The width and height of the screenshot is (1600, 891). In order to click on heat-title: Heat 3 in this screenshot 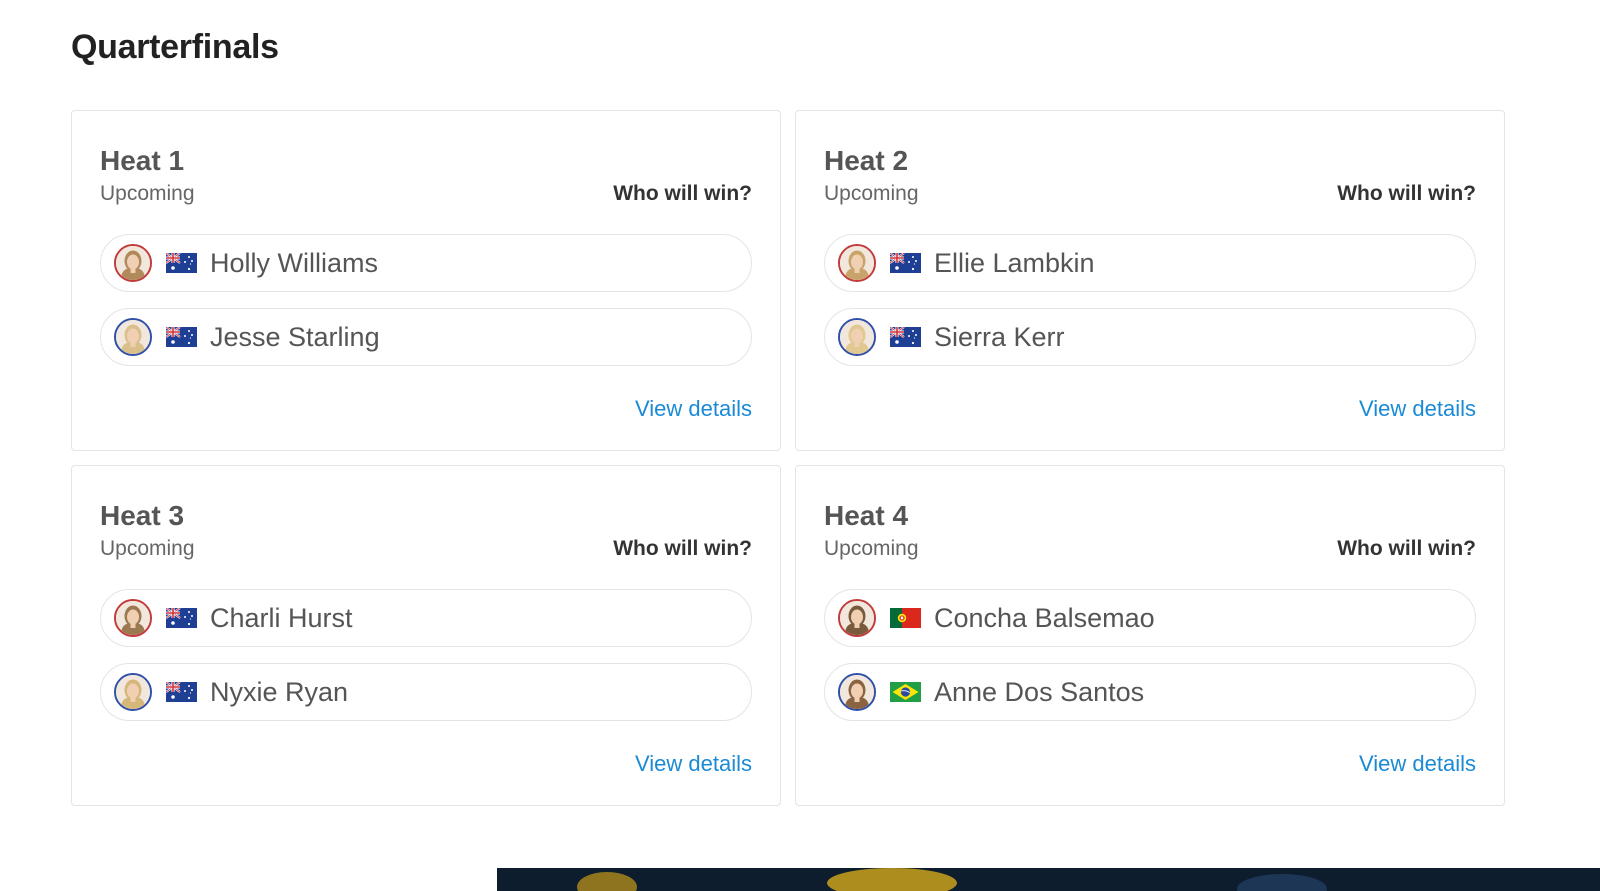, I will do `click(142, 515)`.